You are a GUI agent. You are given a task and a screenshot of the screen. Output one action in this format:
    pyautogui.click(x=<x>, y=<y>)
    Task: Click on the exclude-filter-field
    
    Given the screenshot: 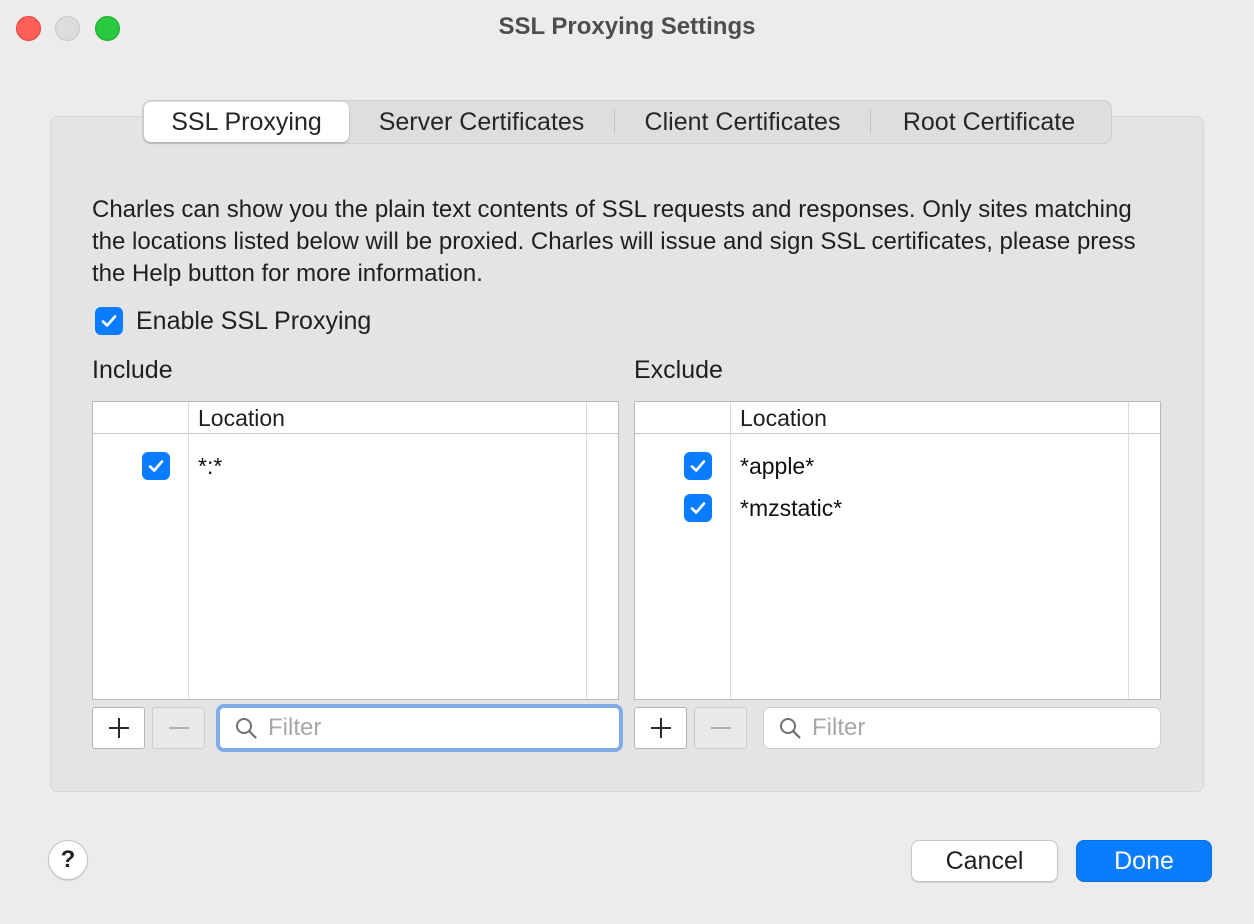 What is the action you would take?
    pyautogui.click(x=962, y=728)
    